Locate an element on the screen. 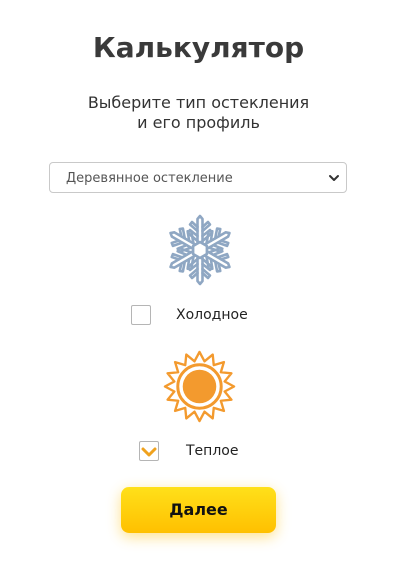 The image size is (397, 573). warm-checkbox is located at coordinates (149, 451).